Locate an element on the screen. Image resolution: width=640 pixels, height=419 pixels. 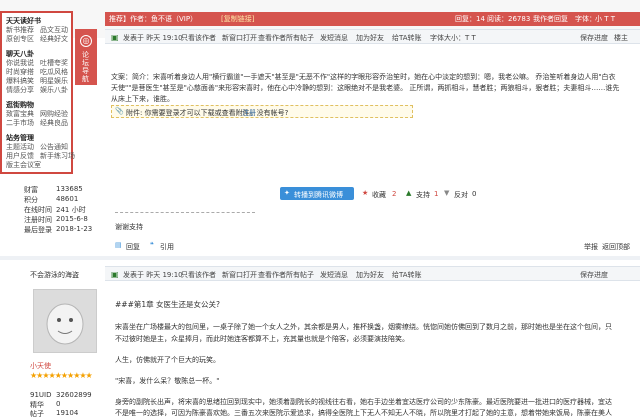
share-weibo-button: ✦ 转播到腾讯微博 is located at coordinates (317, 193).